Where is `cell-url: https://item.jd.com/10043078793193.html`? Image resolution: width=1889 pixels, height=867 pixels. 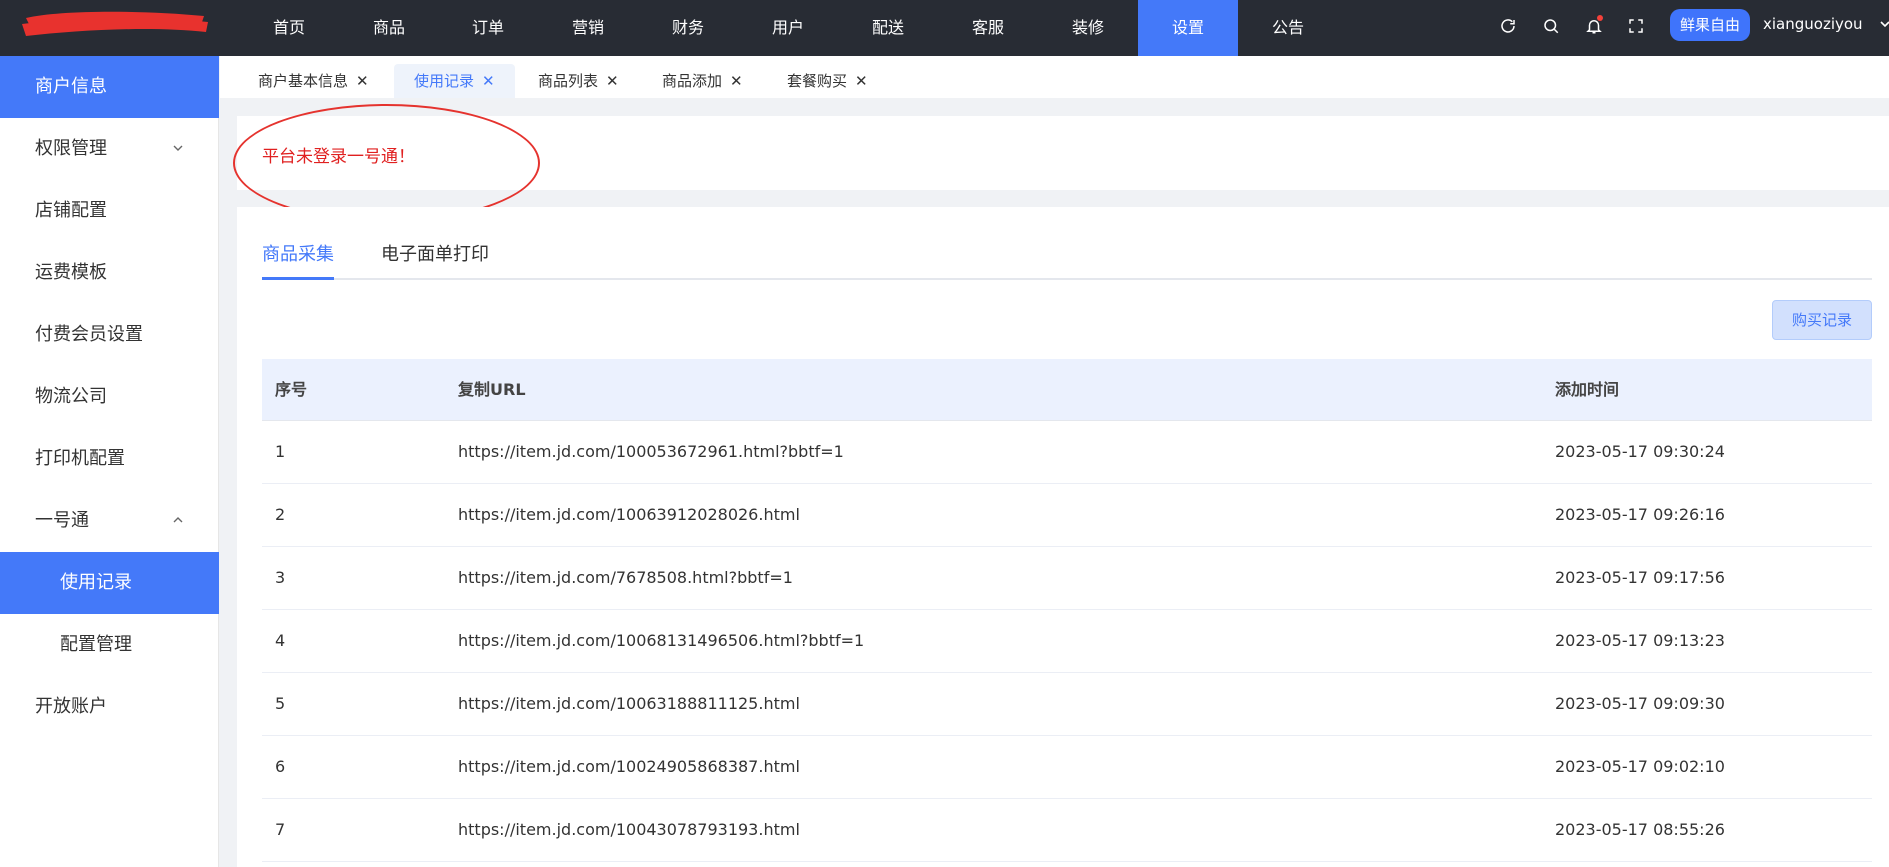
cell-url: https://item.jd.com/10043078793193.html is located at coordinates (629, 829).